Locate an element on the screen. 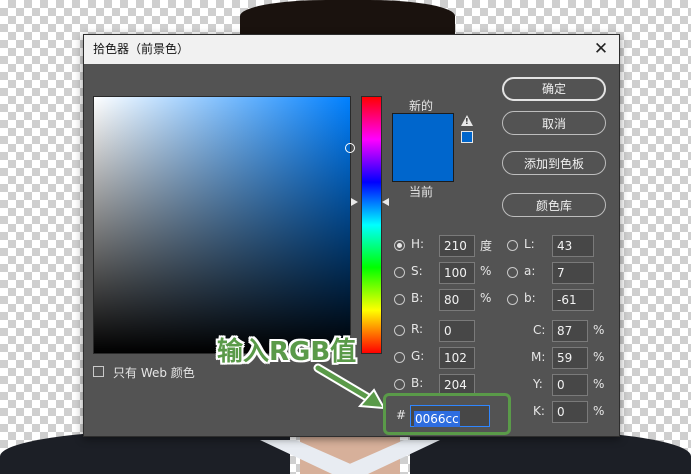 This screenshot has width=691, height=474. h-unit: 度 is located at coordinates (486, 246).